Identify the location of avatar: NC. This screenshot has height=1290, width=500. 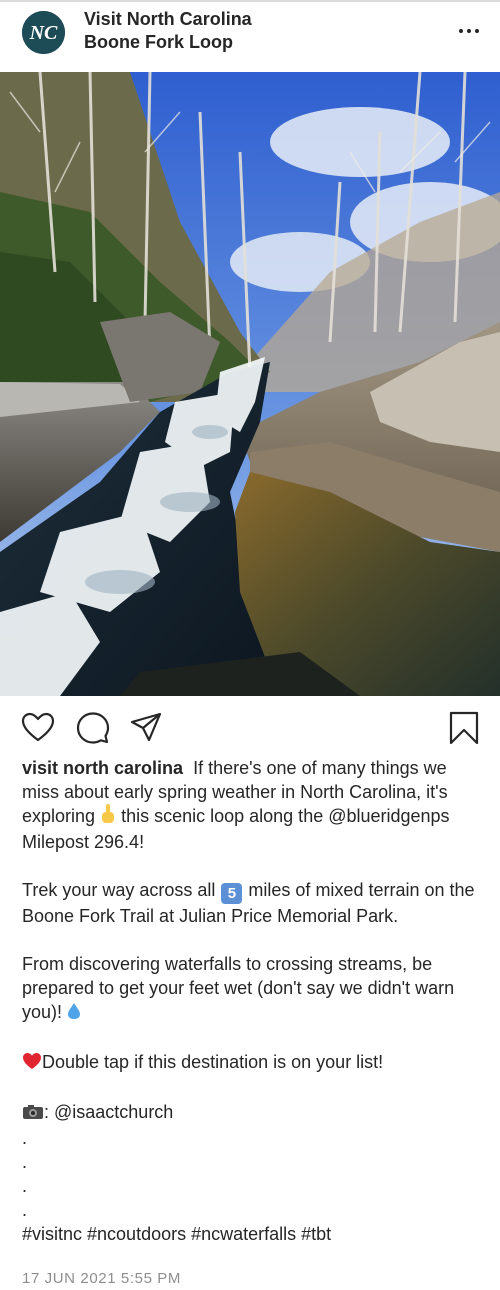
(43, 32).